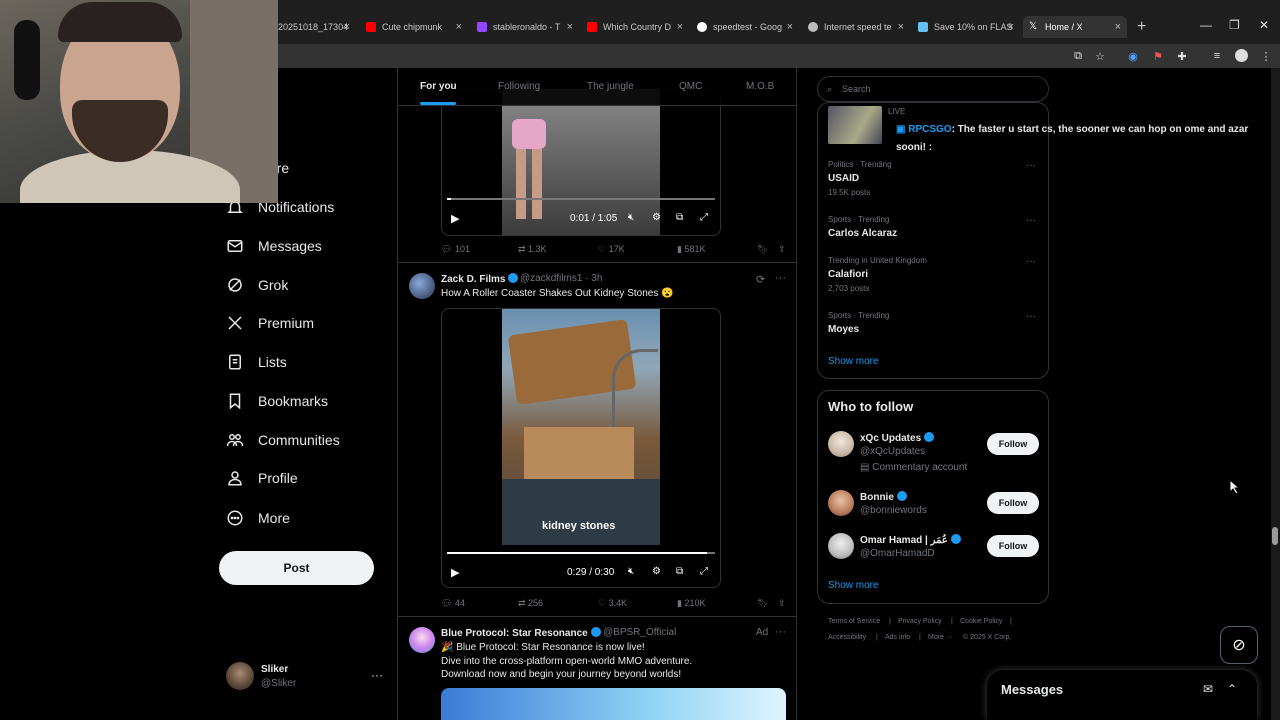 The height and width of the screenshot is (720, 1280). What do you see at coordinates (847, 637) in the screenshot?
I see `footer-accessibility-link: Accessibility` at bounding box center [847, 637].